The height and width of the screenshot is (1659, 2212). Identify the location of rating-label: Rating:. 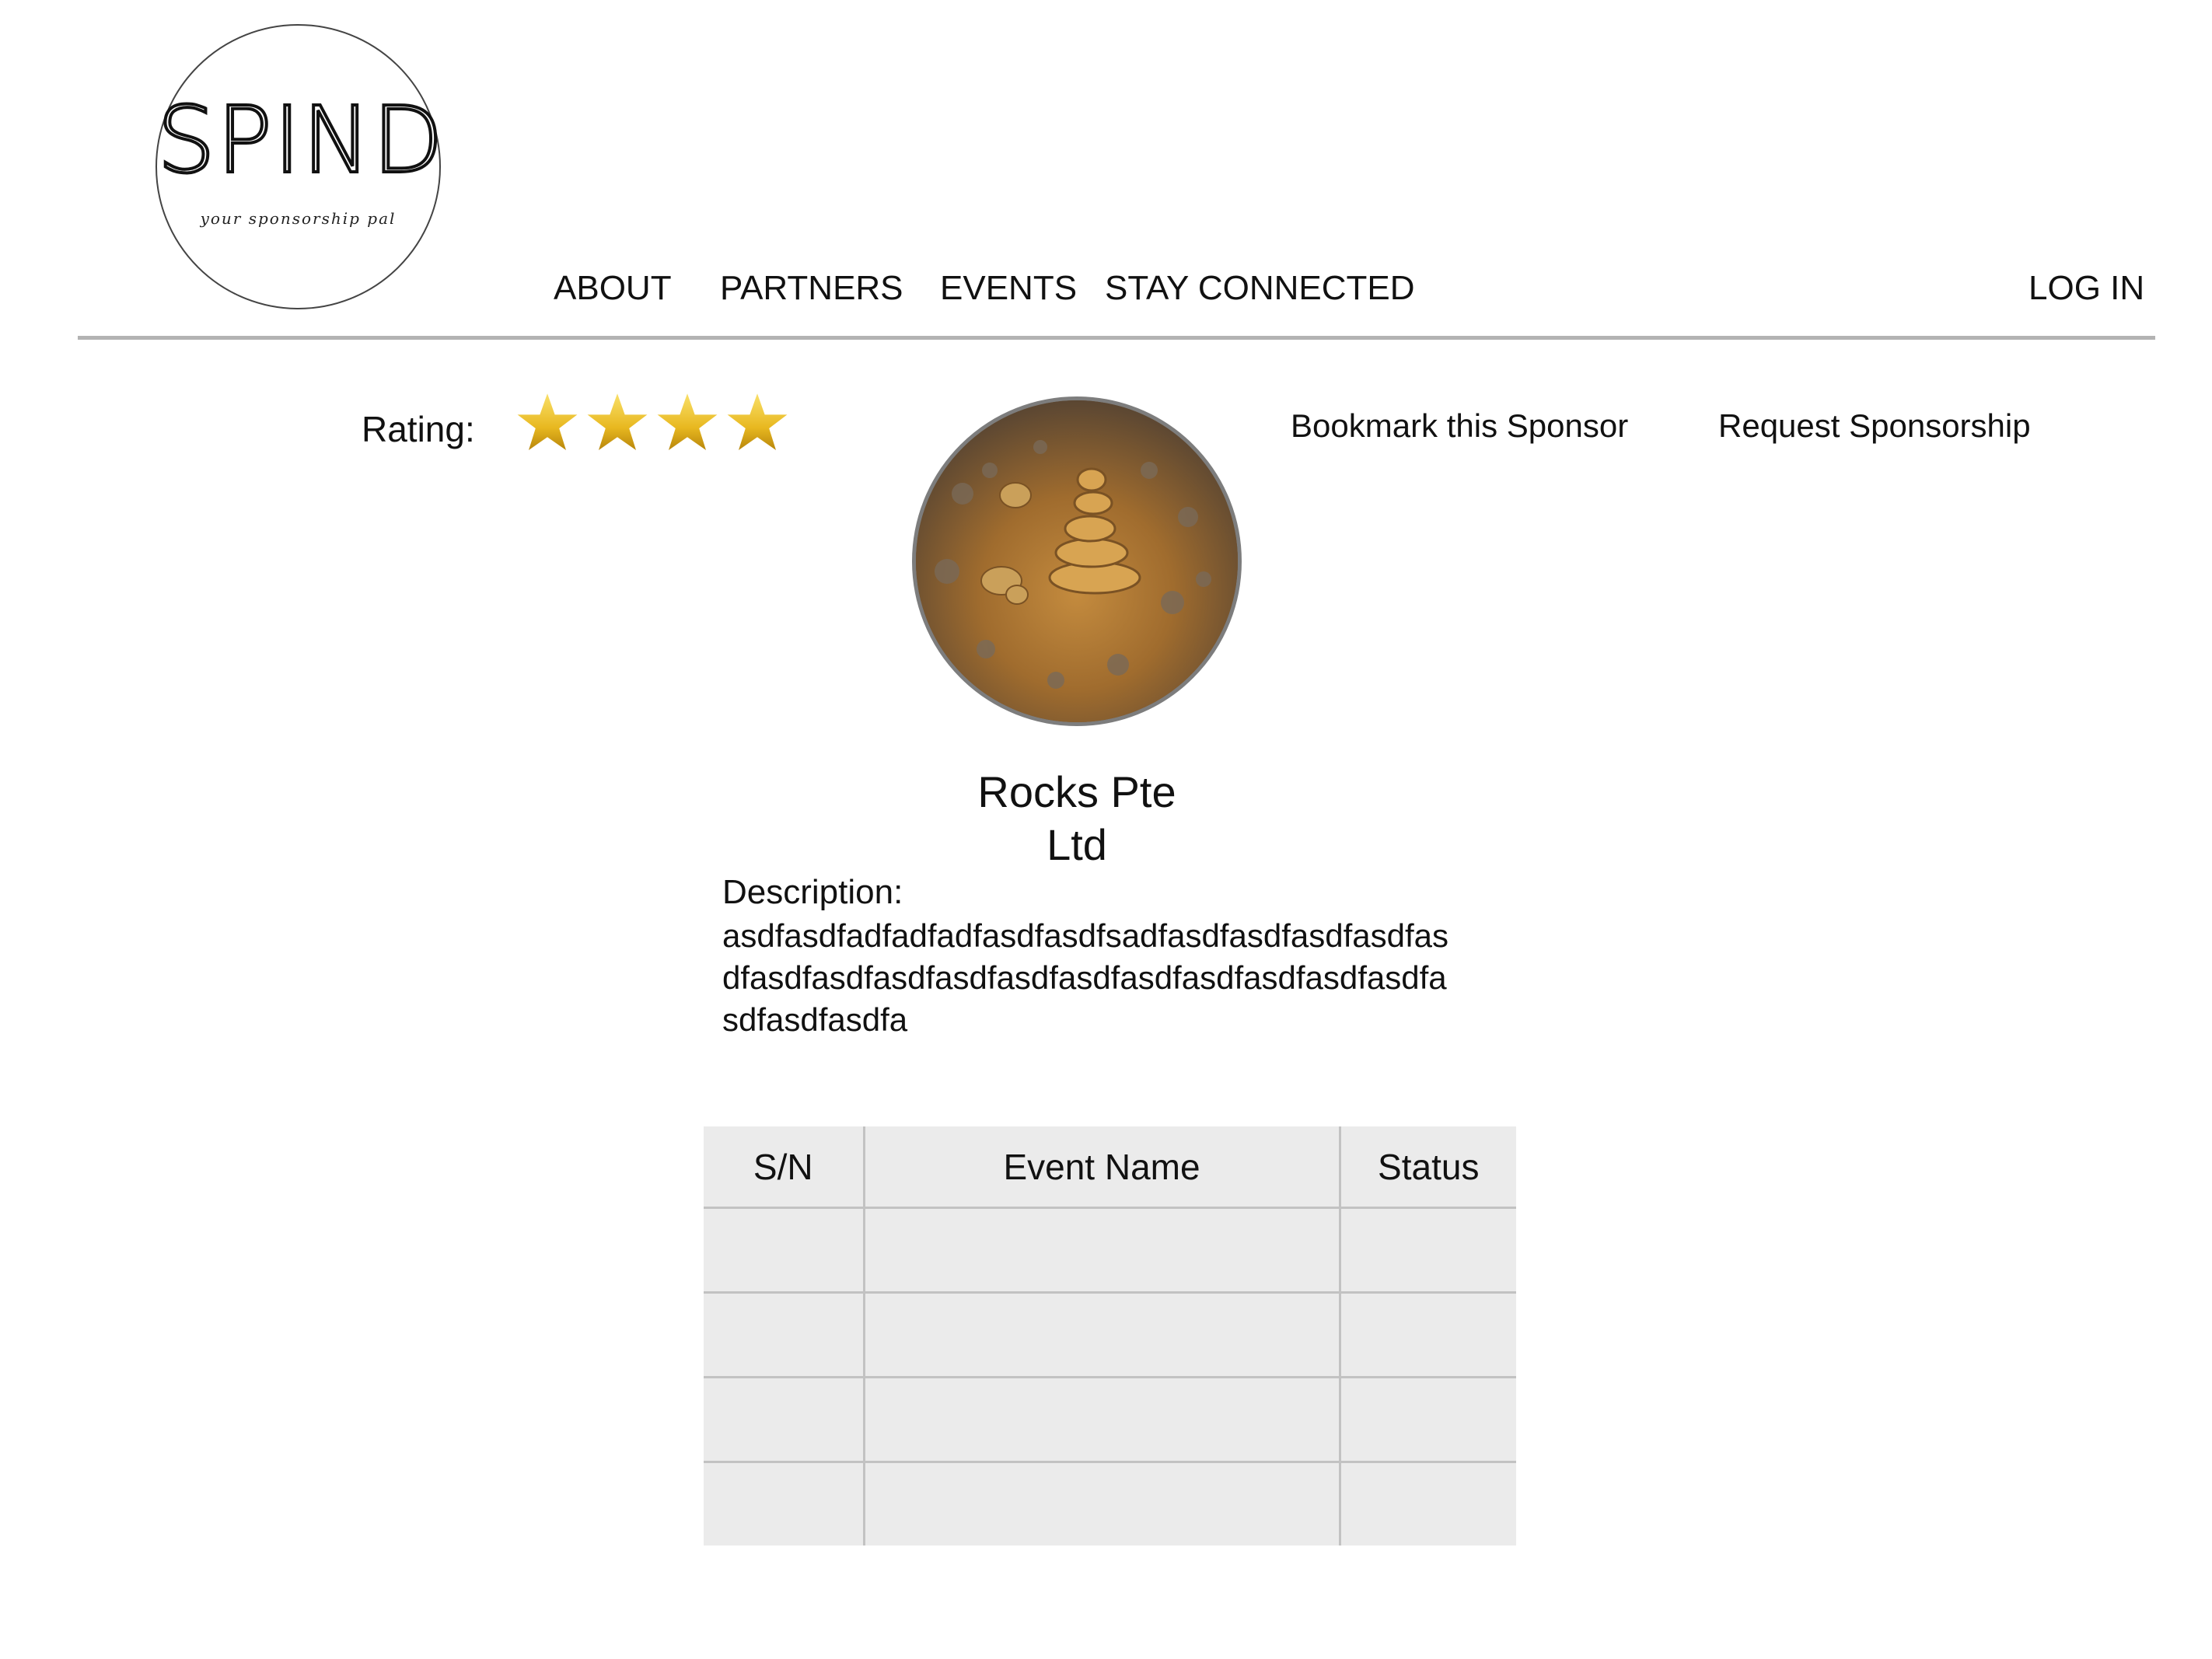
(418, 429).